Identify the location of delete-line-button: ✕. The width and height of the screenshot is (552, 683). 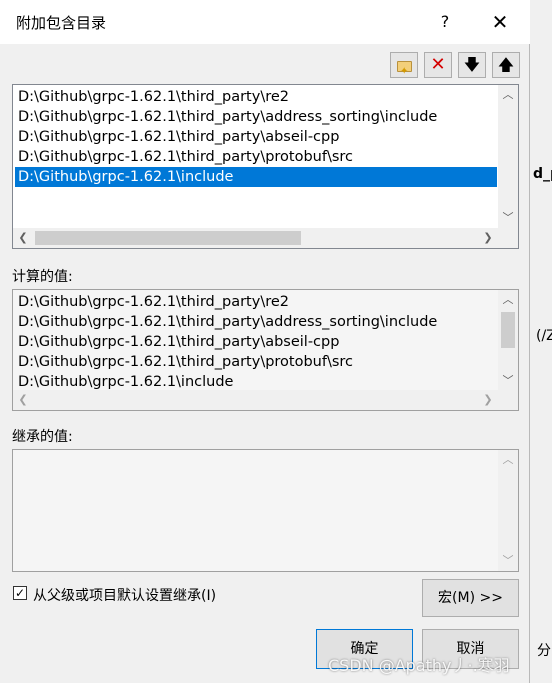
(438, 65).